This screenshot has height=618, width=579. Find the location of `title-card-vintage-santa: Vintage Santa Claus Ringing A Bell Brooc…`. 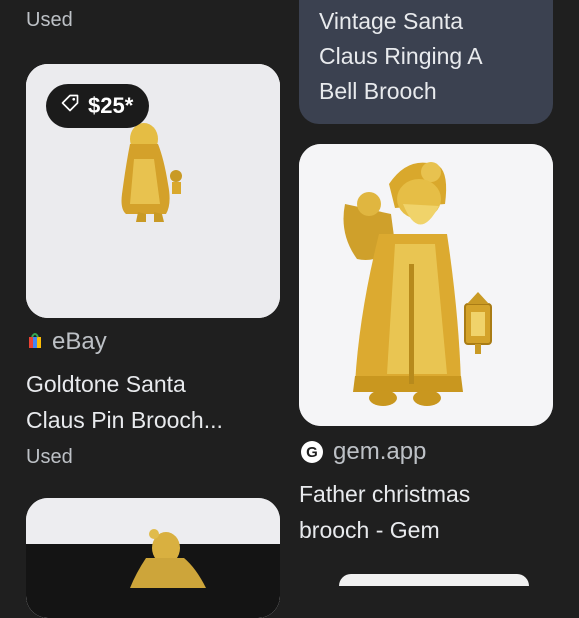

title-card-vintage-santa: Vintage Santa Claus Ringing A Bell Brooc… is located at coordinates (426, 62).